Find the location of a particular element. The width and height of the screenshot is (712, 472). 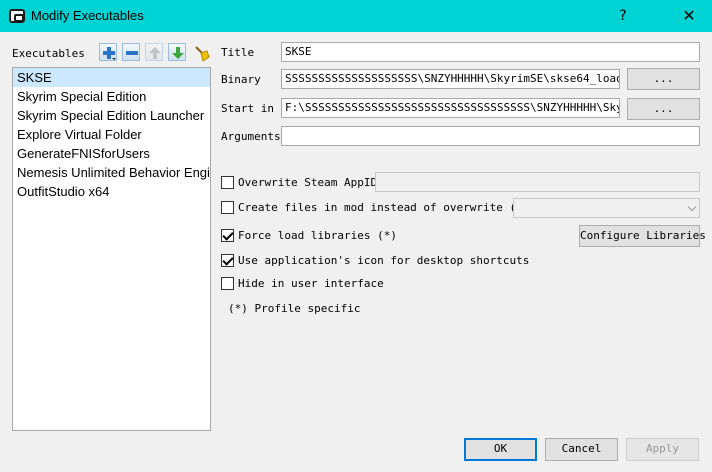

overwrite-appid-checkbox is located at coordinates (227, 182).